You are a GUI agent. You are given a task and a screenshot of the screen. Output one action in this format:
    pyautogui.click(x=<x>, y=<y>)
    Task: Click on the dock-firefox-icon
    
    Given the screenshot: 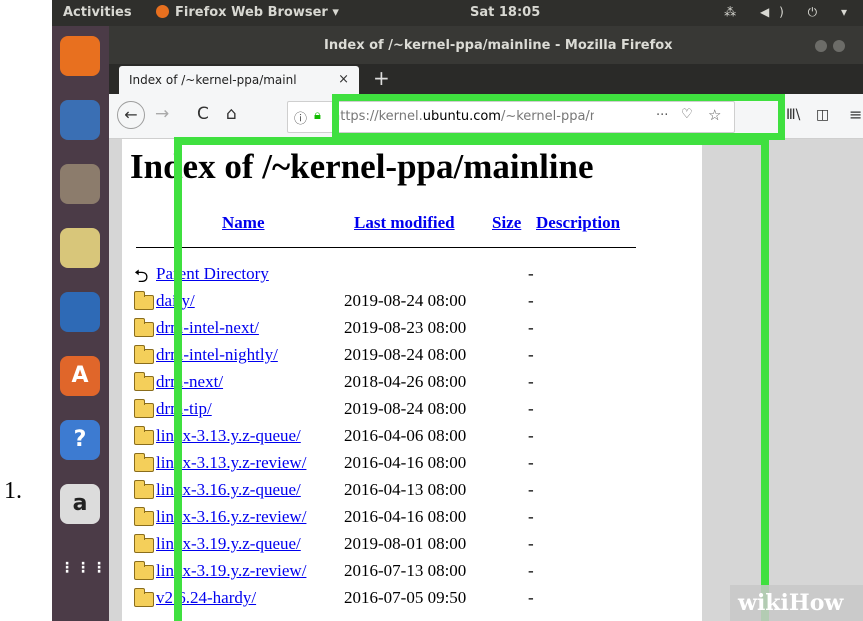 What is the action you would take?
    pyautogui.click(x=80, y=56)
    